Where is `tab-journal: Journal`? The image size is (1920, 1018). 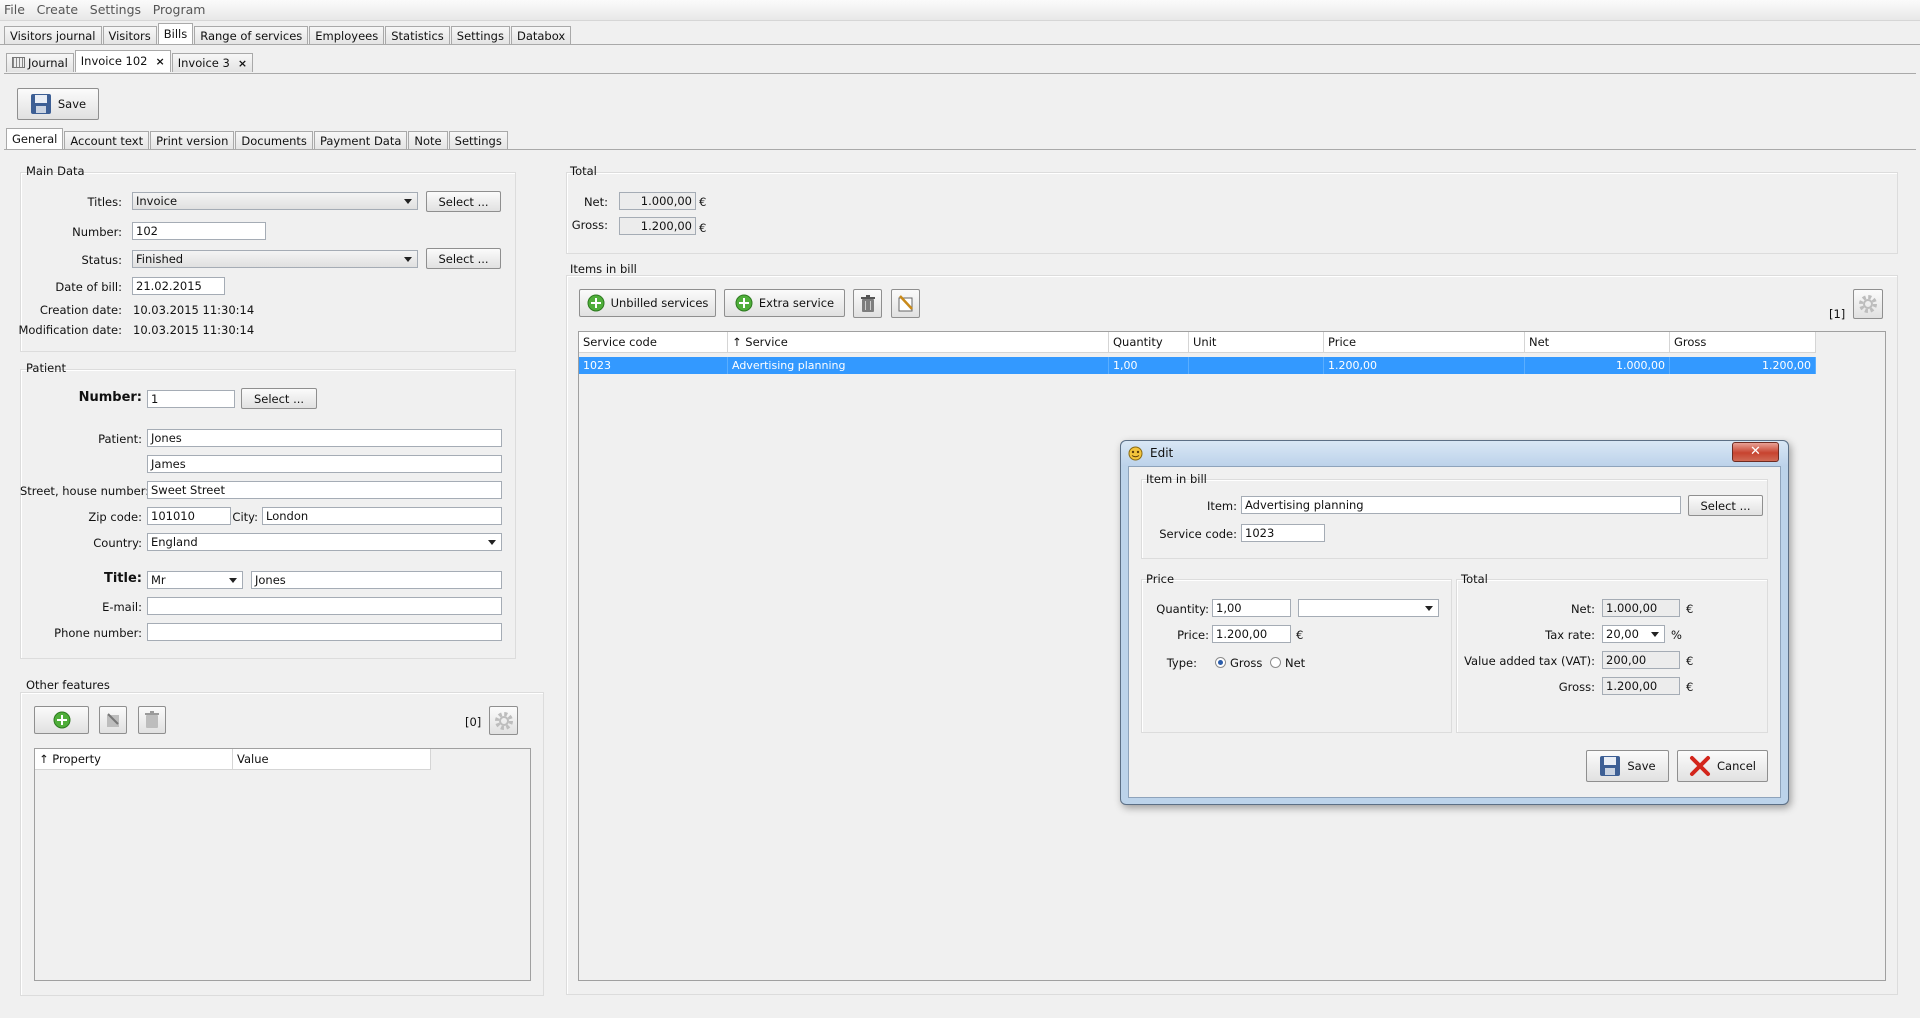 tab-journal: Journal is located at coordinates (40, 62).